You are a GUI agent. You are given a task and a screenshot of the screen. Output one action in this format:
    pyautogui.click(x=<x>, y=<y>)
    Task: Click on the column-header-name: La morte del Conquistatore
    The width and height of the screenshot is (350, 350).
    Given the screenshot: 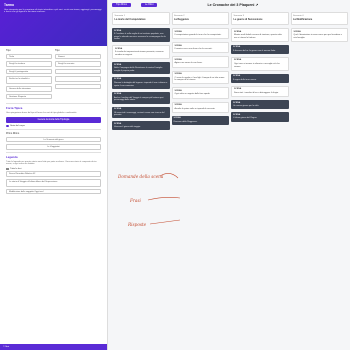 What is the action you would take?
    pyautogui.click(x=130, y=19)
    